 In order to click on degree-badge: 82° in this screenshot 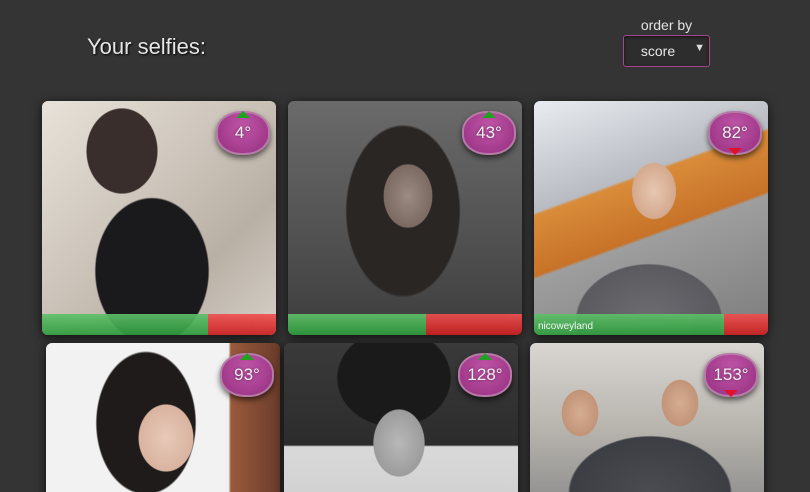, I will do `click(735, 133)`.